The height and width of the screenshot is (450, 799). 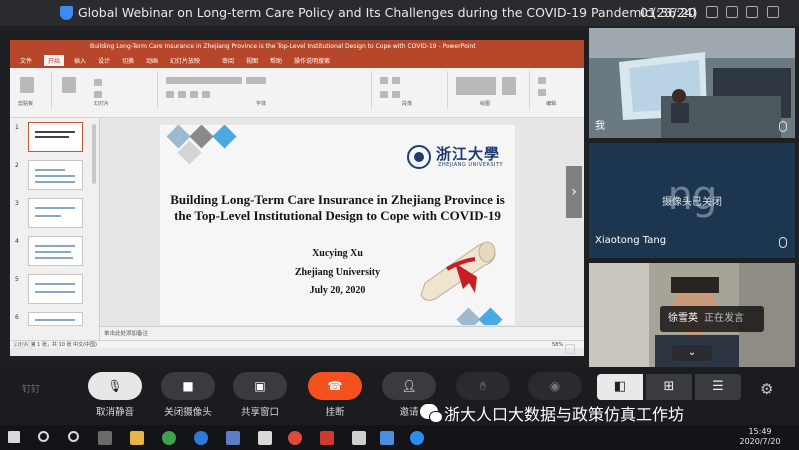 What do you see at coordinates (384, 80) in the screenshot?
I see `bullets-icon` at bounding box center [384, 80].